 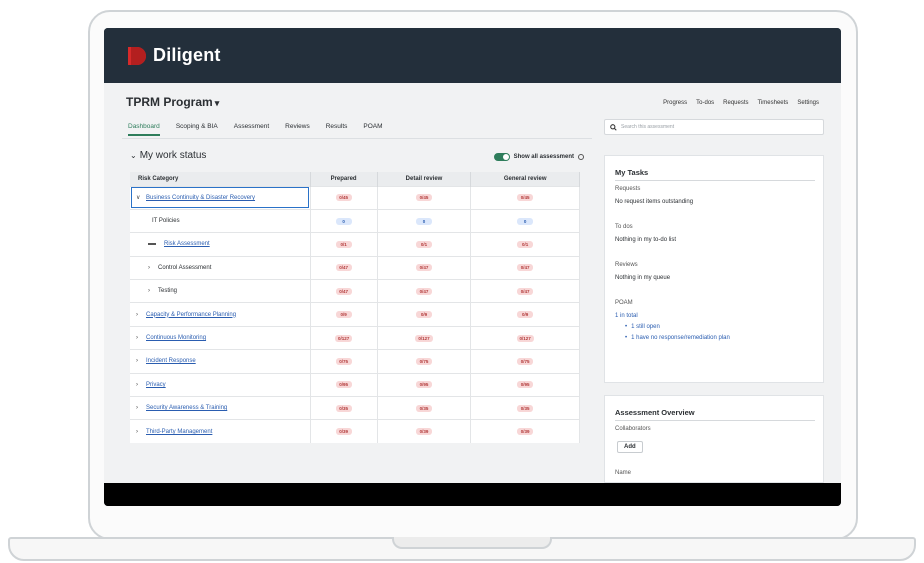 What do you see at coordinates (144, 129) in the screenshot?
I see `tab-dashboard: Dashboard` at bounding box center [144, 129].